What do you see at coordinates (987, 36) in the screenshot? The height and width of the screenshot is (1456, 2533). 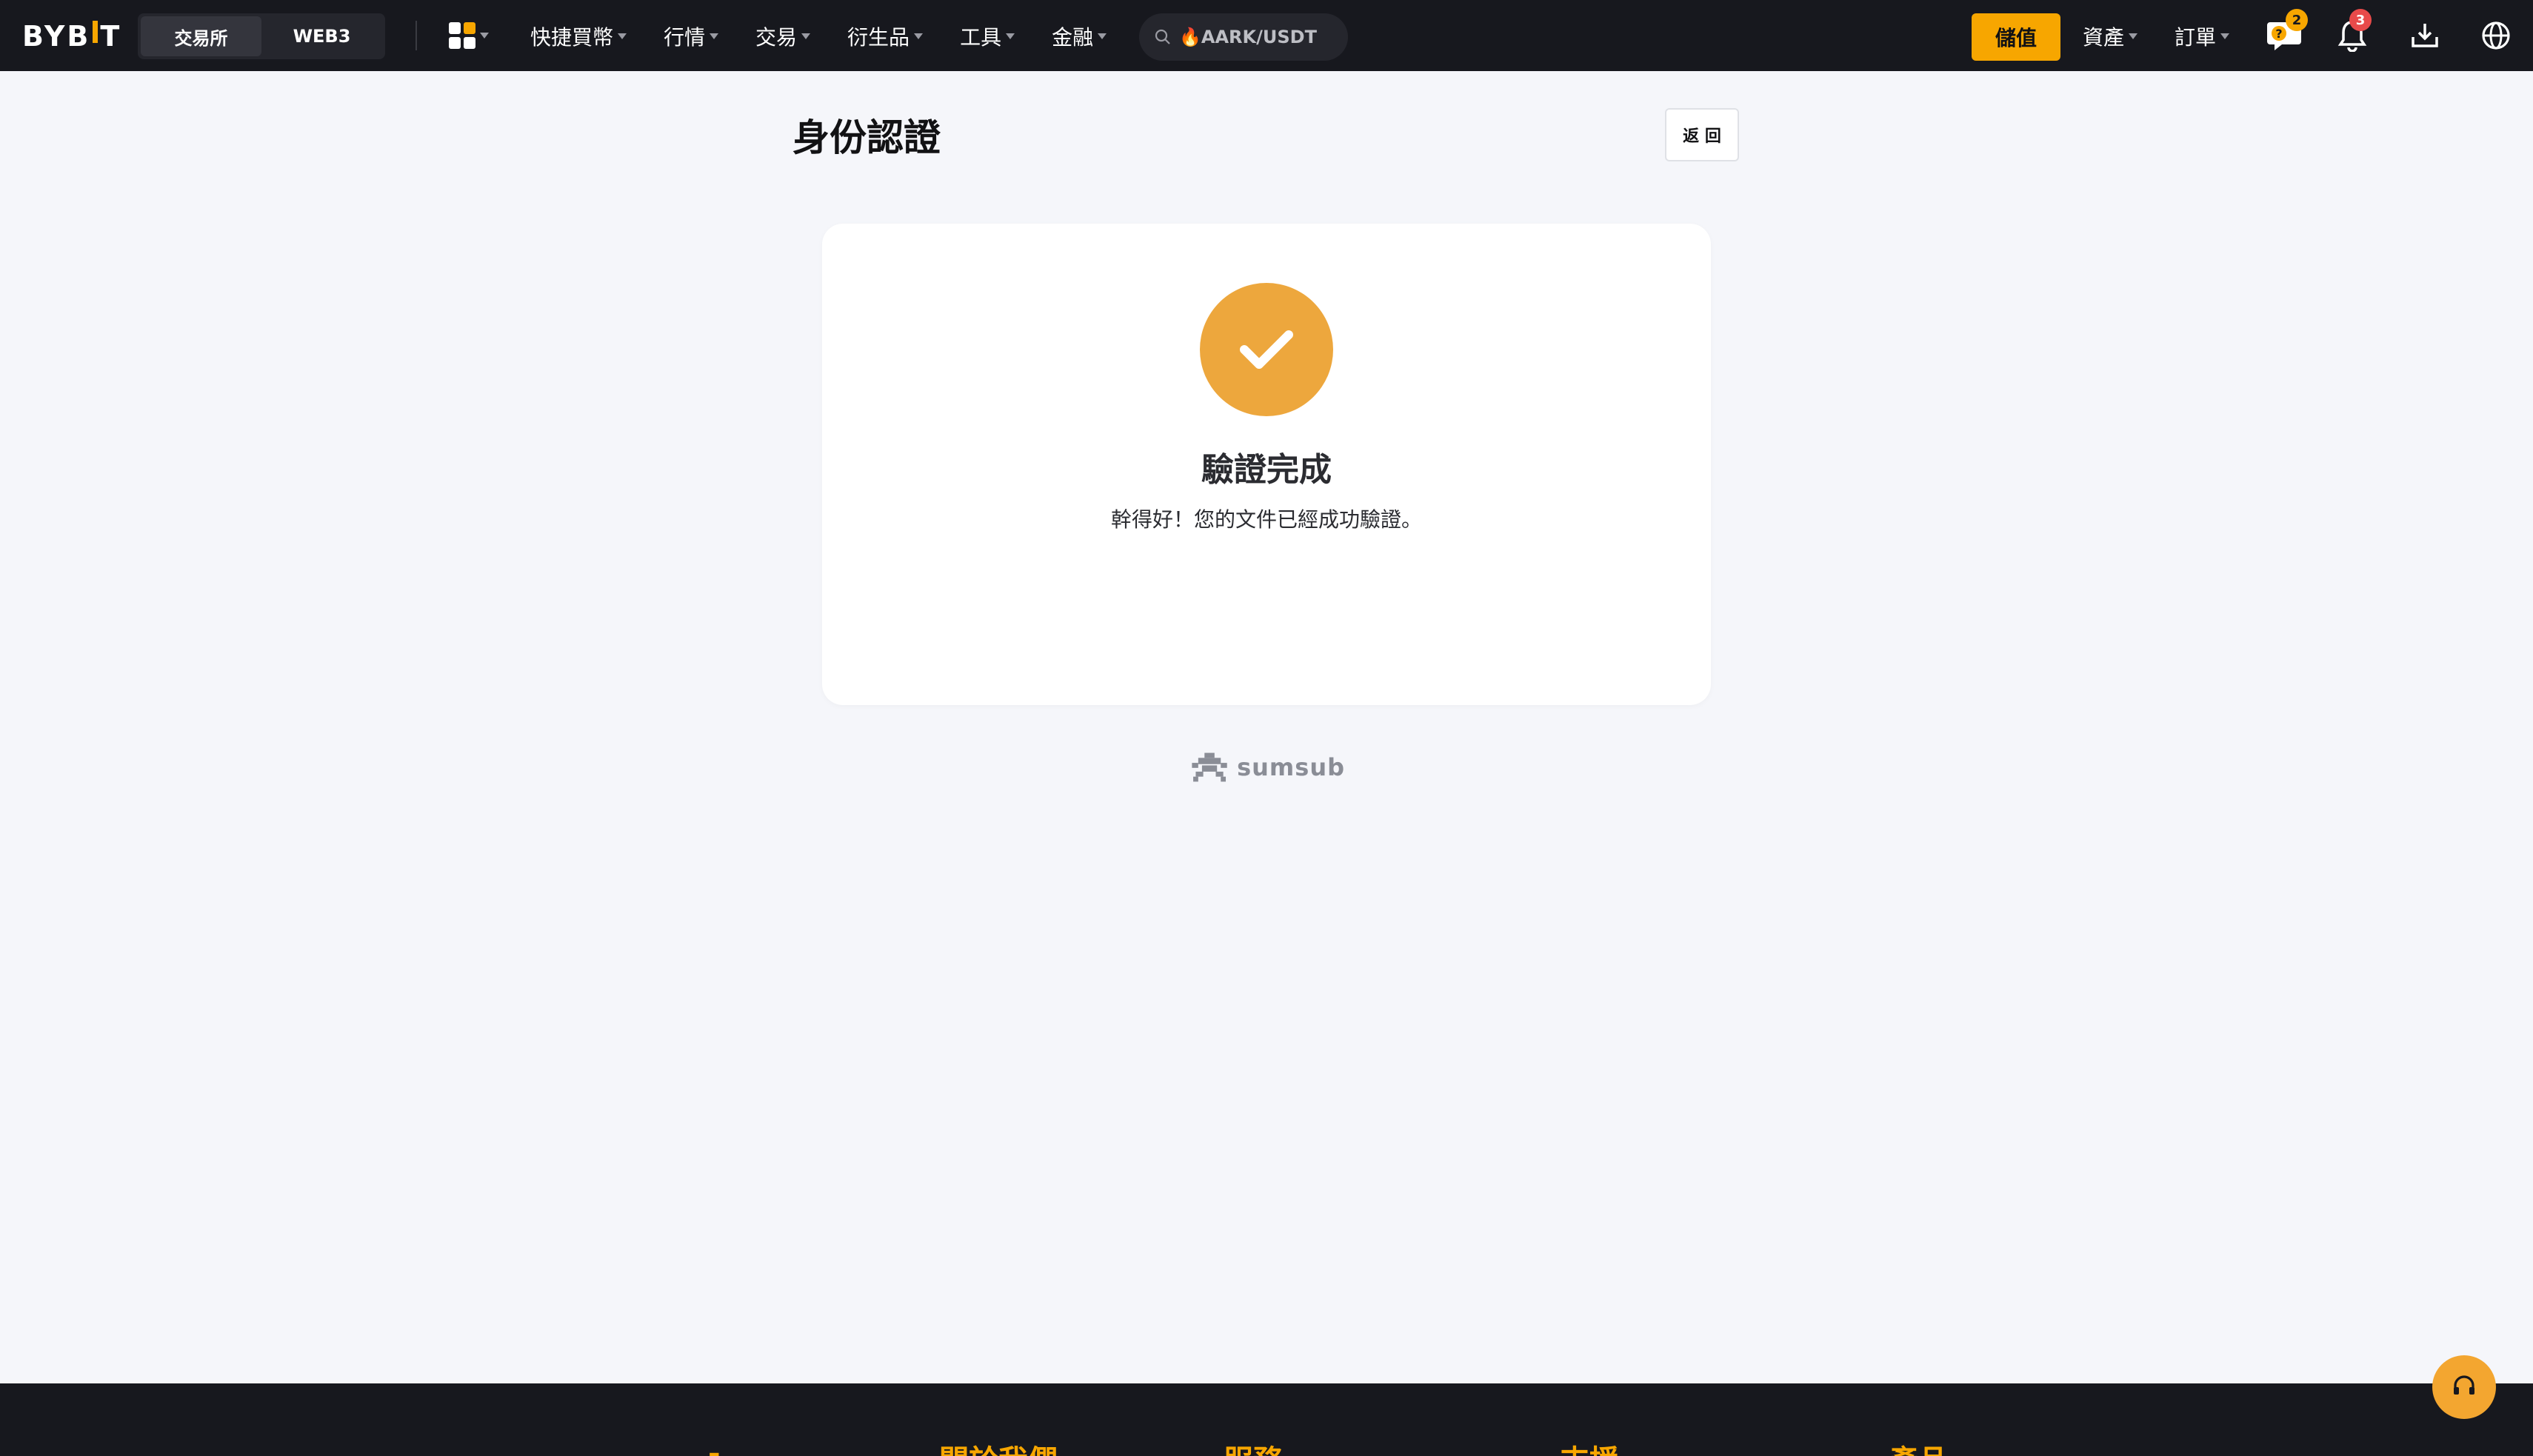 I see `nav-item-tools: 工具` at bounding box center [987, 36].